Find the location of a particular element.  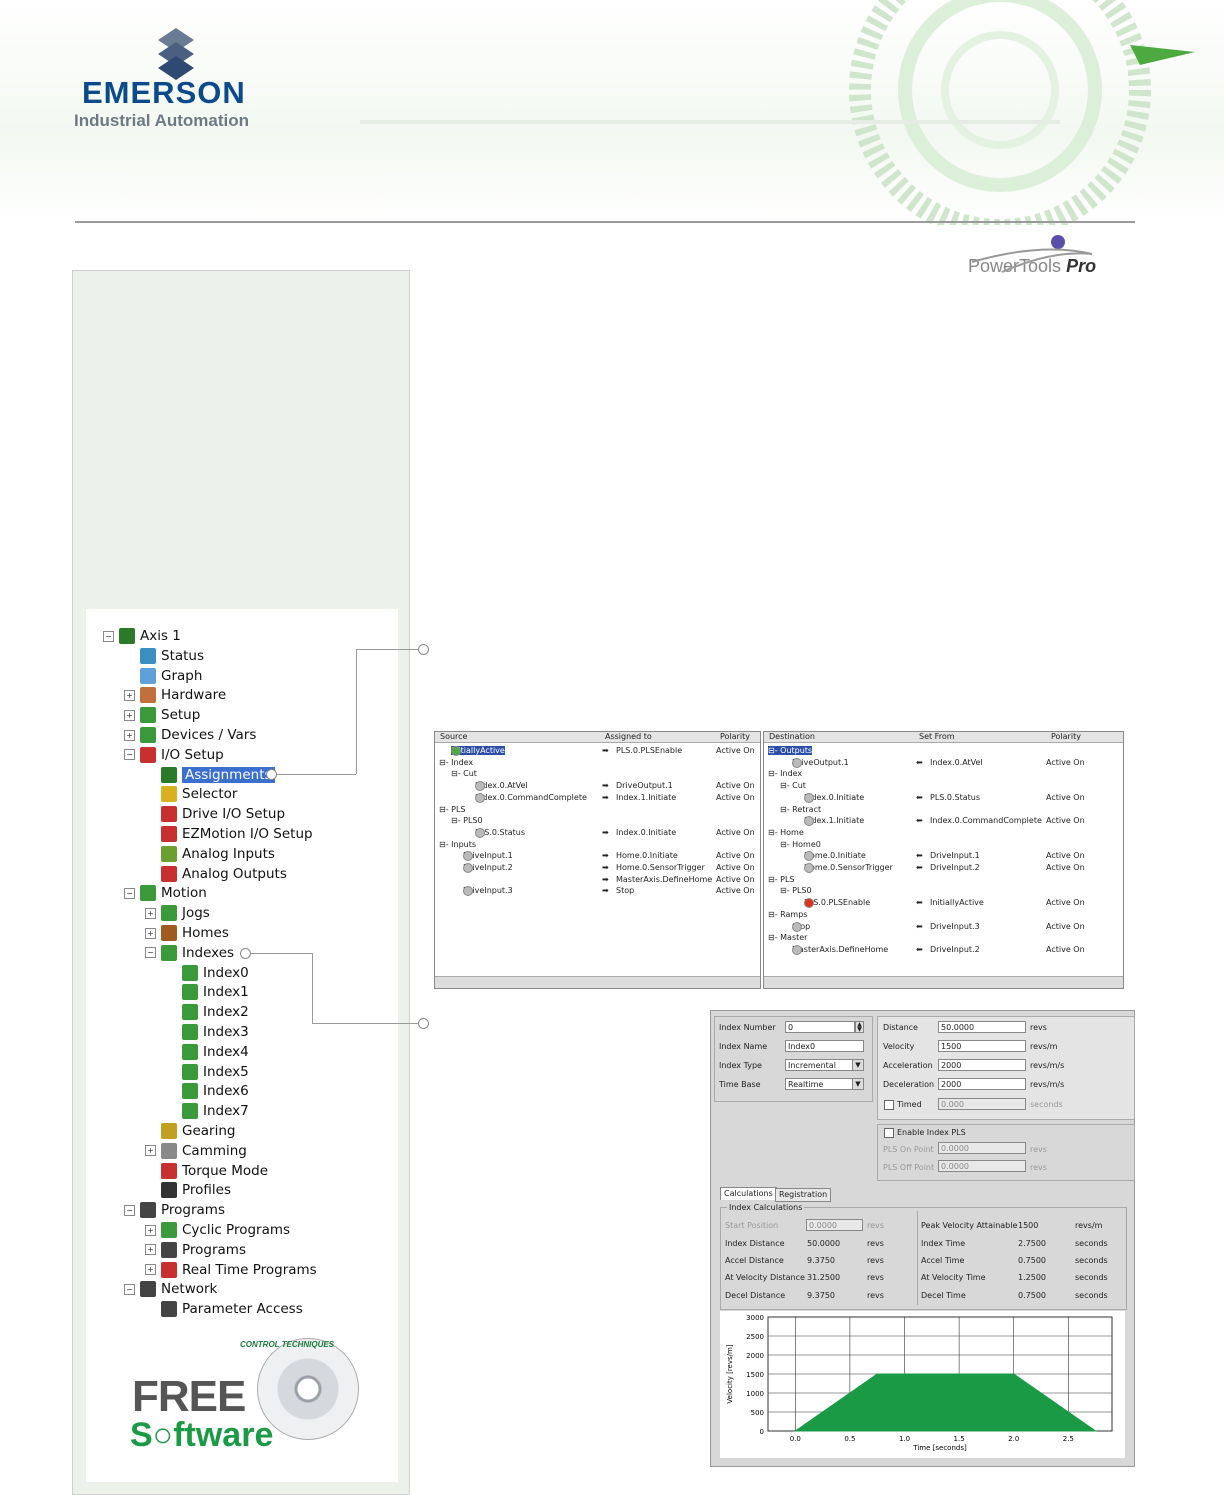

tree-item-index4: Index4 is located at coordinates (207, 1052).